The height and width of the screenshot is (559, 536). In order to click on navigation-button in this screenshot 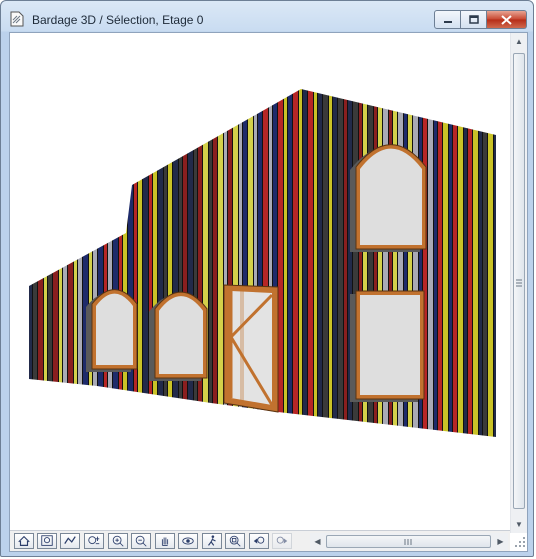, I will do `click(70, 541)`.